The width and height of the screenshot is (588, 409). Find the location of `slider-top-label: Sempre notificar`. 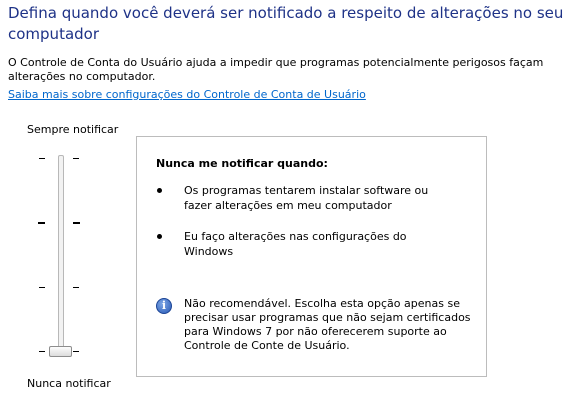

slider-top-label: Sempre notificar is located at coordinates (73, 129).